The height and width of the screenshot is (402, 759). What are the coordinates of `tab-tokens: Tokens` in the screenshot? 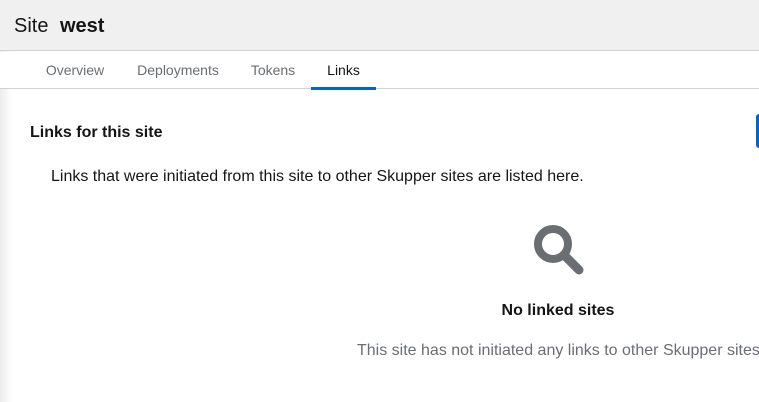 It's located at (273, 70).